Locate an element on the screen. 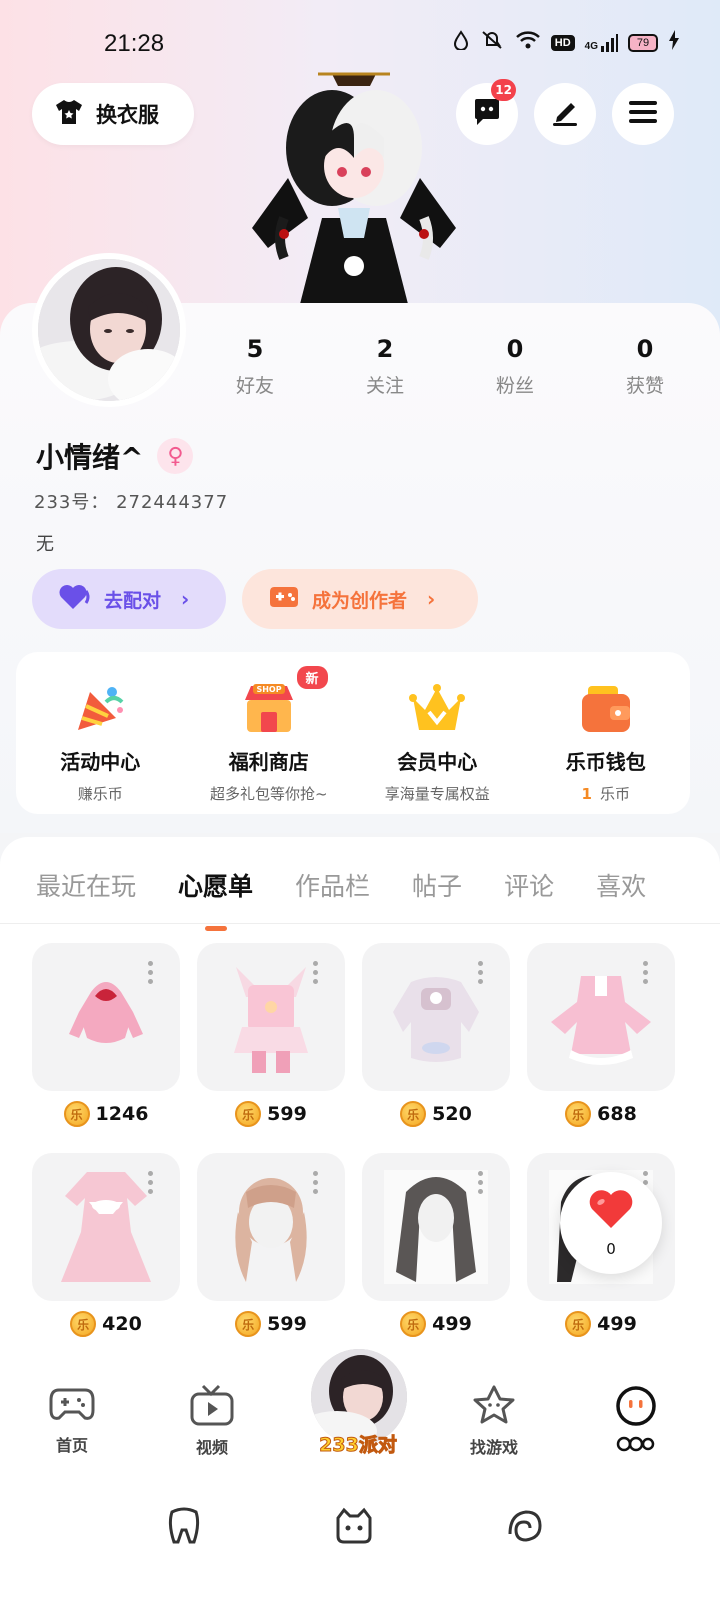 The height and width of the screenshot is (1600, 720). tv-icon is located at coordinates (212, 1407).